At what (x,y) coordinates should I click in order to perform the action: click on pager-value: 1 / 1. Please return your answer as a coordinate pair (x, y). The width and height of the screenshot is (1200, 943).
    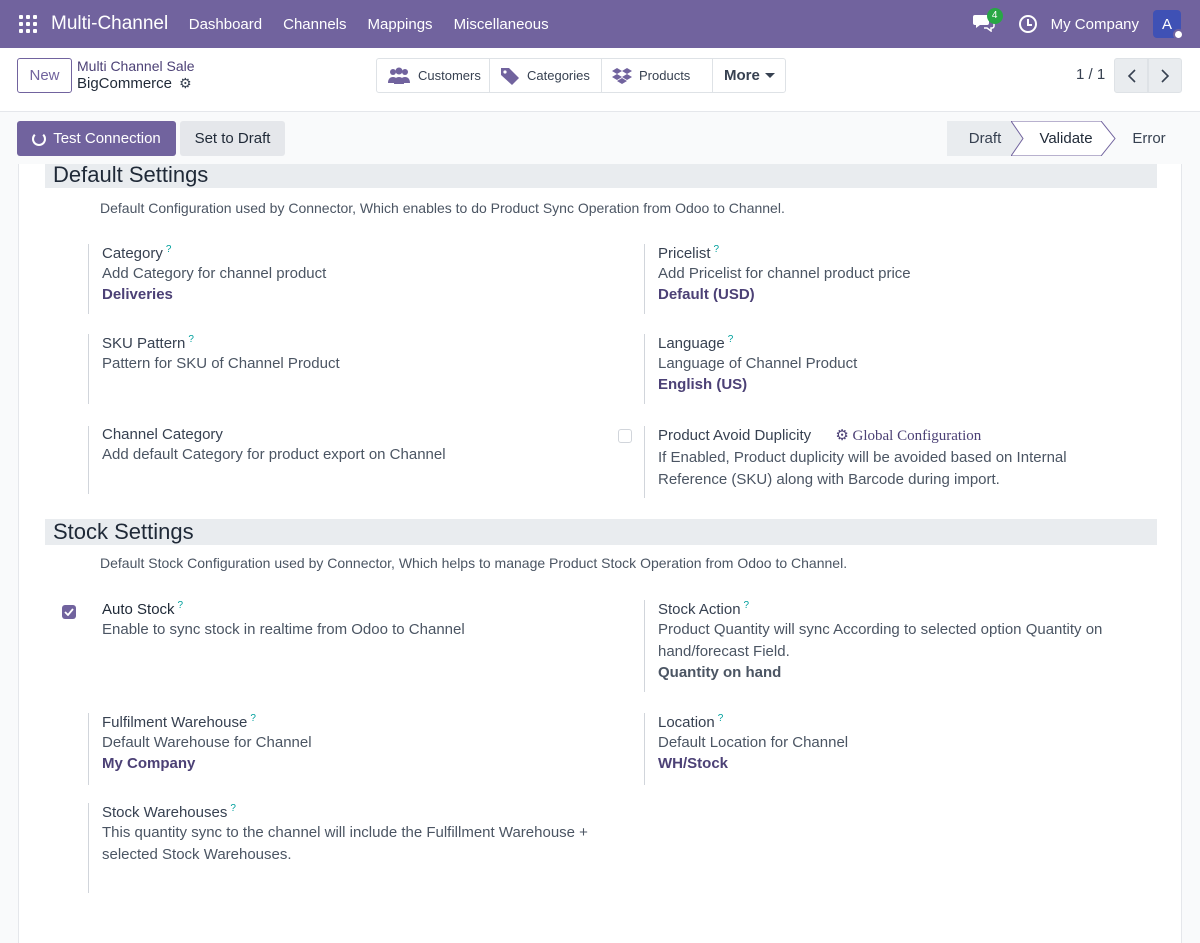
    Looking at the image, I should click on (1091, 74).